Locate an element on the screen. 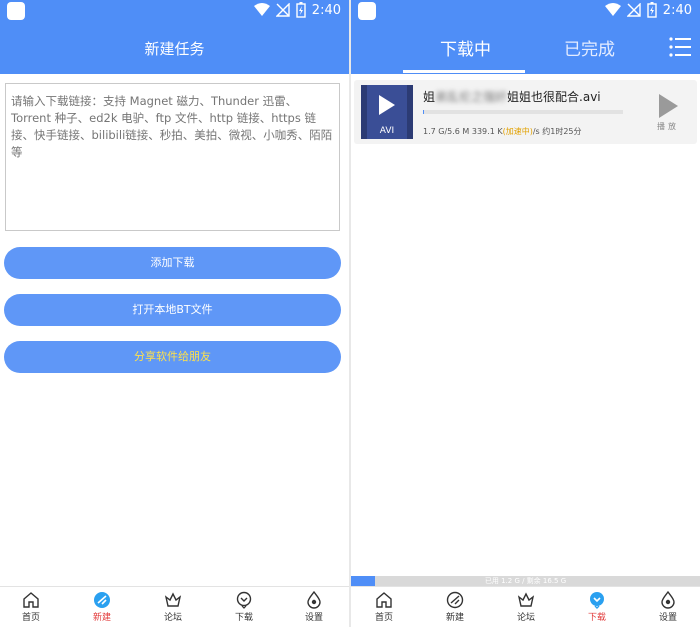 The width and height of the screenshot is (700, 627). video-thumbnail: AVI is located at coordinates (387, 112).